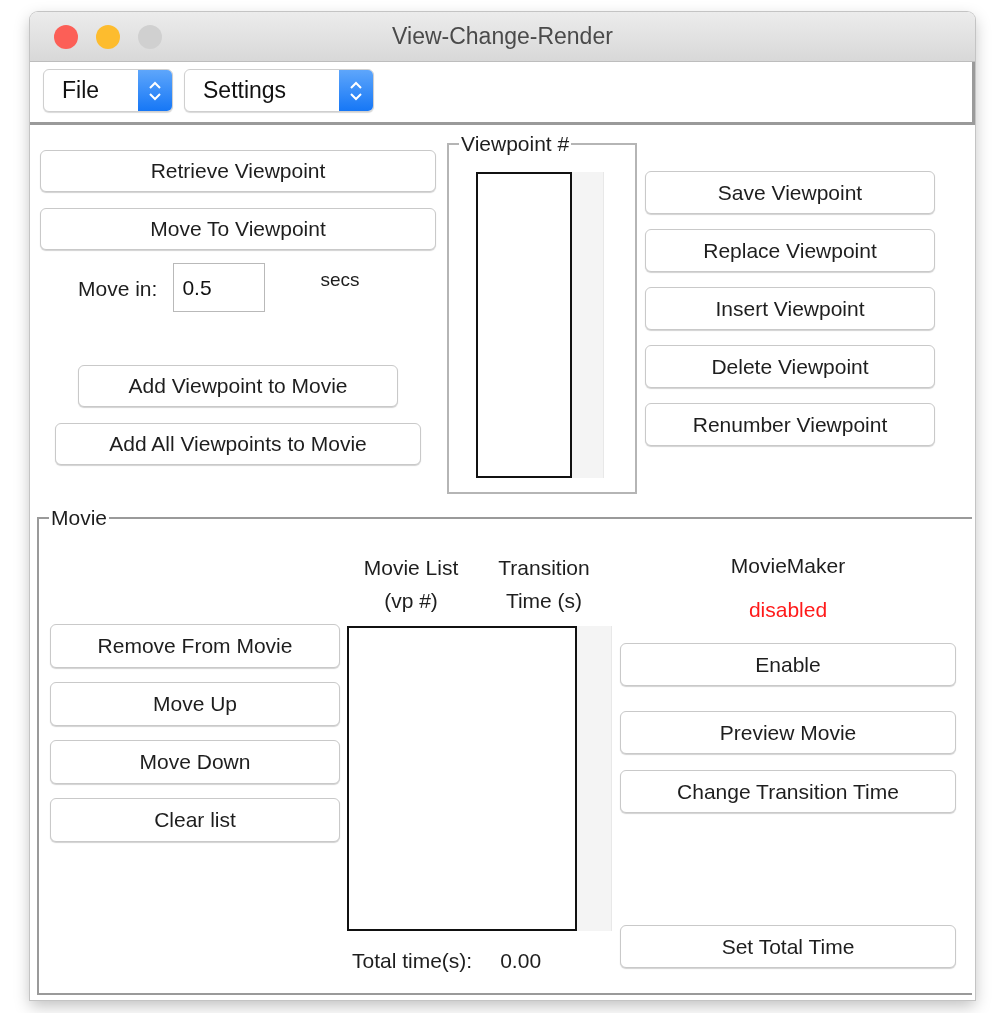 The width and height of the screenshot is (992, 1013). Describe the element at coordinates (238, 171) in the screenshot. I see `push-button: Retrieve Viewpoint` at that location.